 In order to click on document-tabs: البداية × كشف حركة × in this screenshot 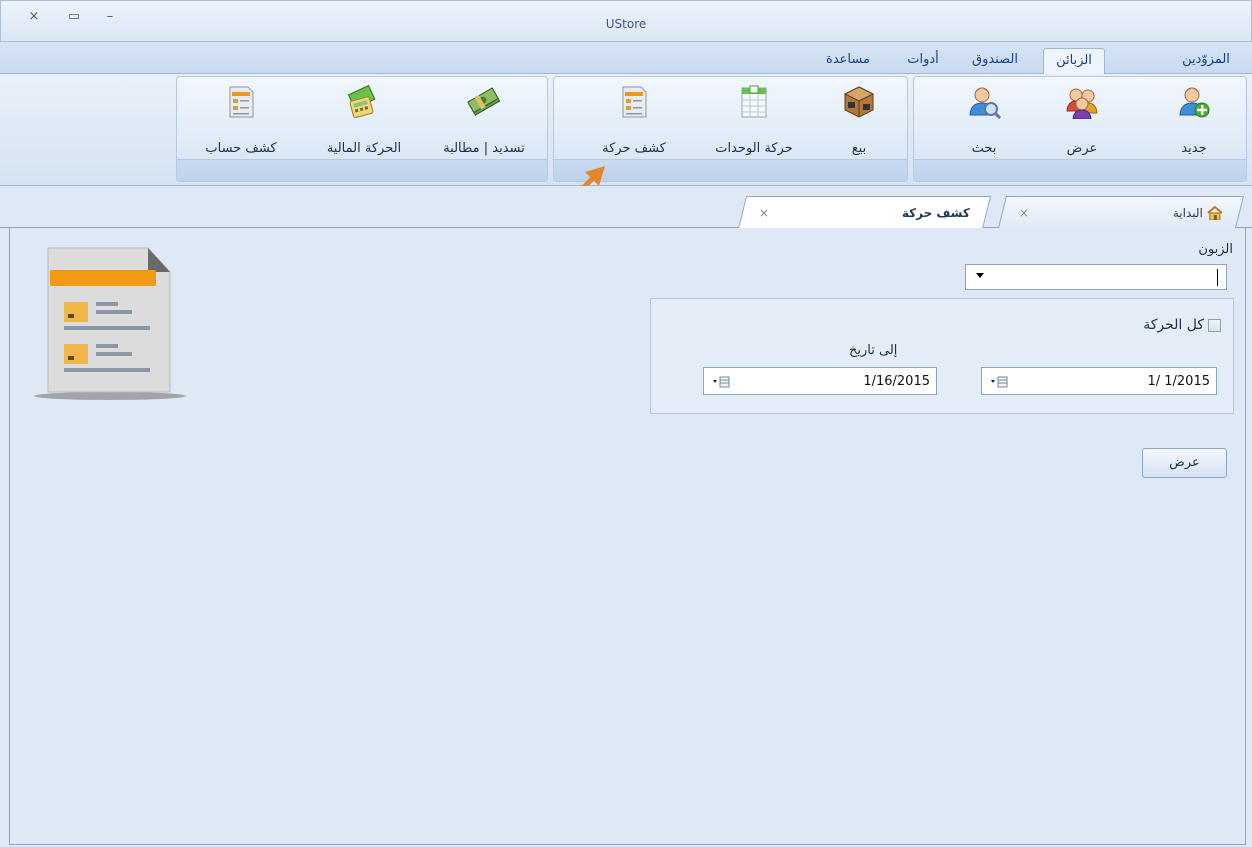, I will do `click(626, 207)`.